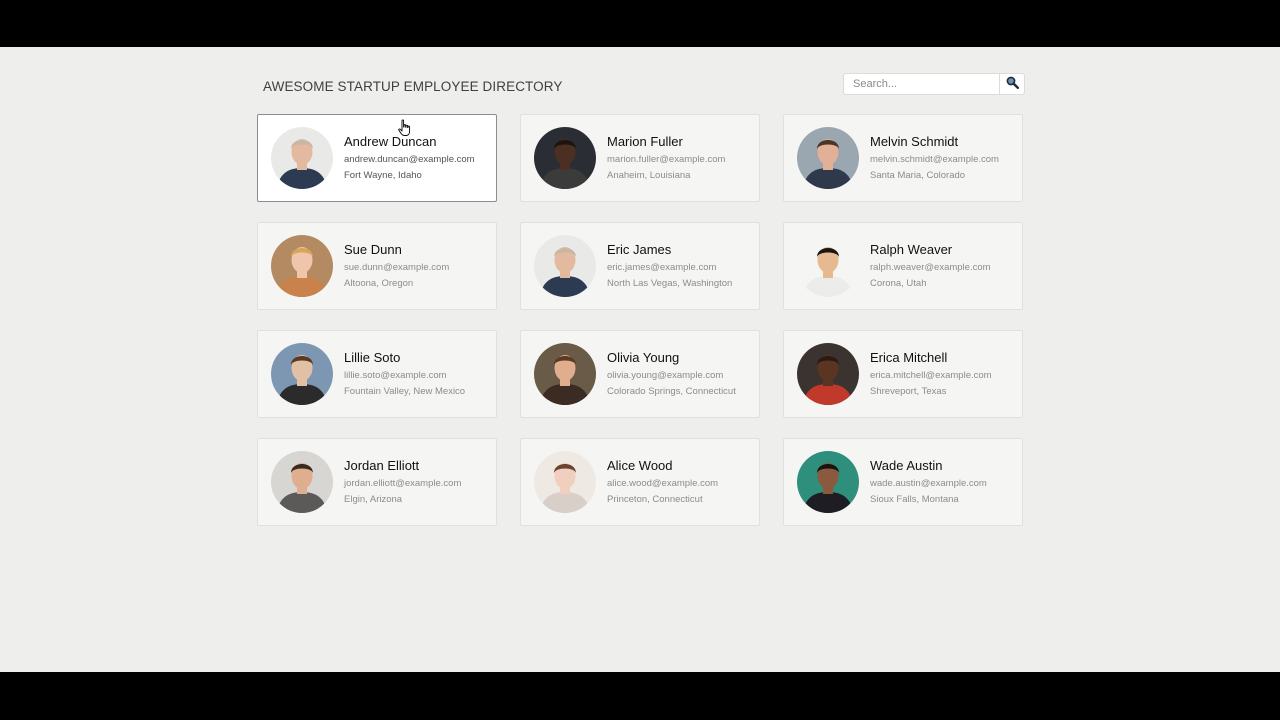 The width and height of the screenshot is (1280, 720). I want to click on employee-location: Sioux Falls, Montana, so click(914, 499).